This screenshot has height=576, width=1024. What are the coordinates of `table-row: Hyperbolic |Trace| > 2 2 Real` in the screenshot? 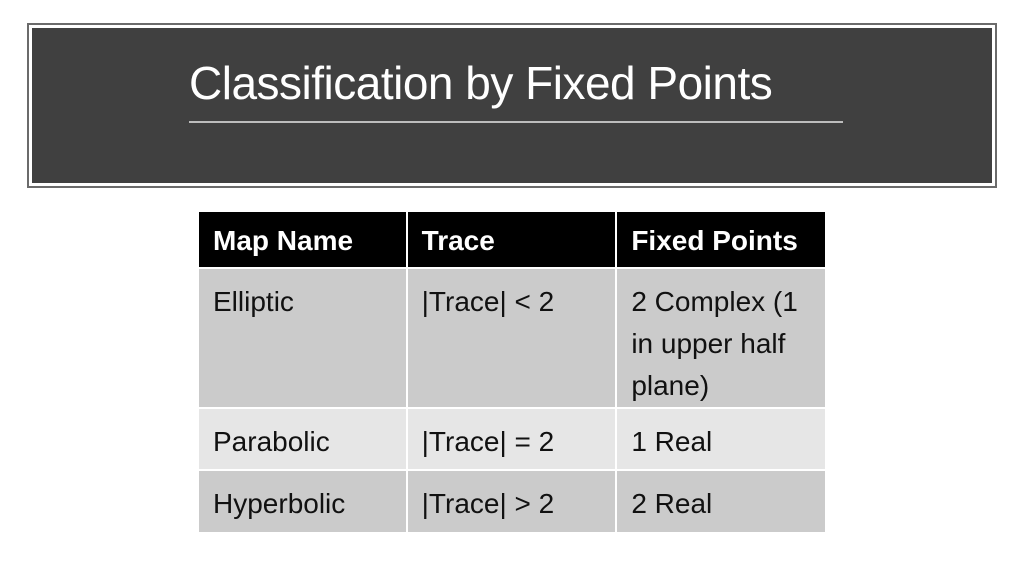 It's located at (512, 501).